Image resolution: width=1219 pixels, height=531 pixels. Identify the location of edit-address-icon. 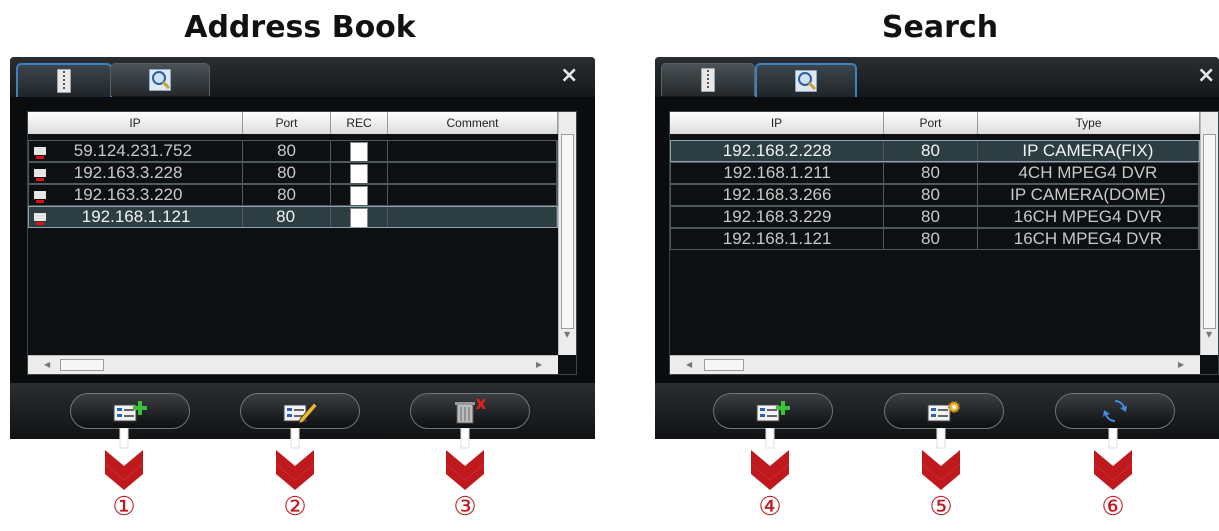
(300, 412).